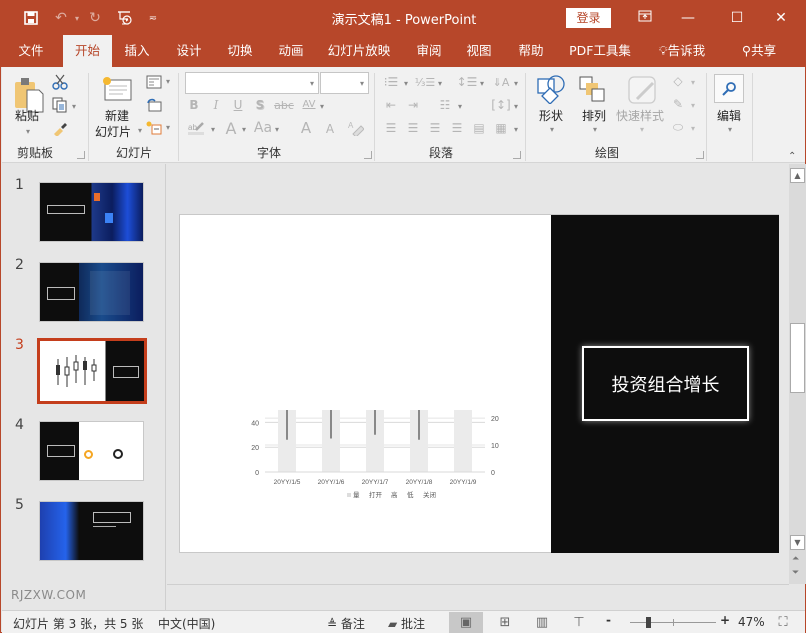  I want to click on font-name-dropdown-icon: ▾, so click(312, 83).